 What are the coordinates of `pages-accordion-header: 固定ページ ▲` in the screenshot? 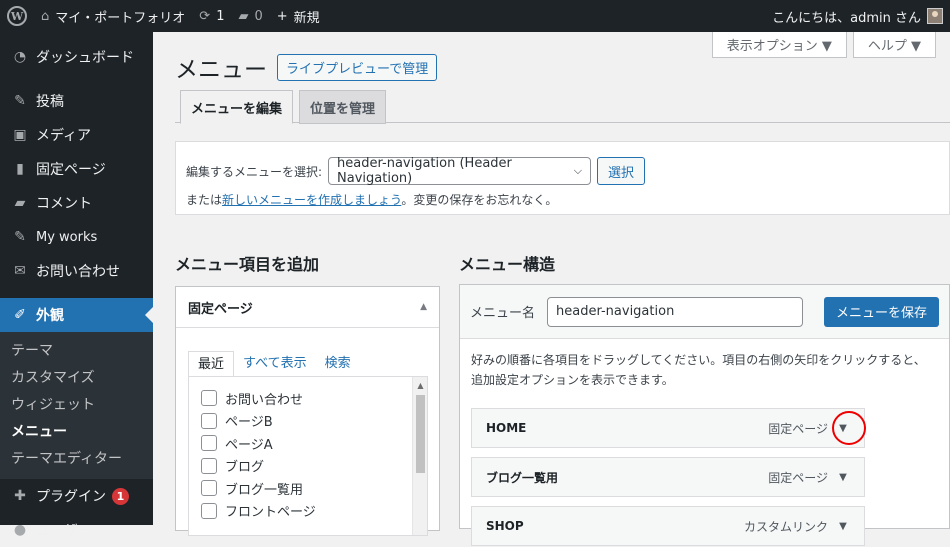 It's located at (307, 307).